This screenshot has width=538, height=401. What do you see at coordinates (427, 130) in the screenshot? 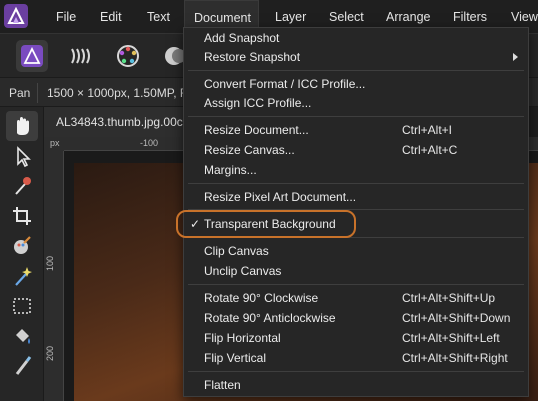
I see `menu-item-shortcut: Ctrl+Alt+I` at bounding box center [427, 130].